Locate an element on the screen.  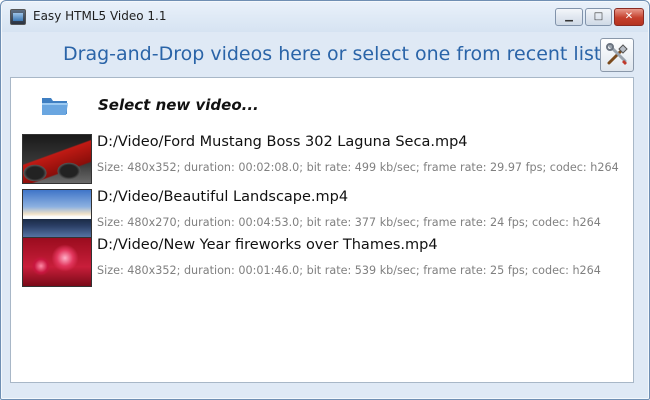
folder-icon is located at coordinates (55, 106).